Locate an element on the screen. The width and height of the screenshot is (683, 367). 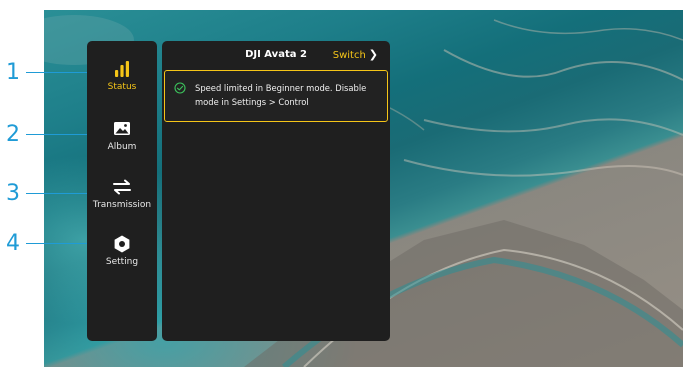
sidebar-item-label: Transmission is located at coordinates (122, 205).